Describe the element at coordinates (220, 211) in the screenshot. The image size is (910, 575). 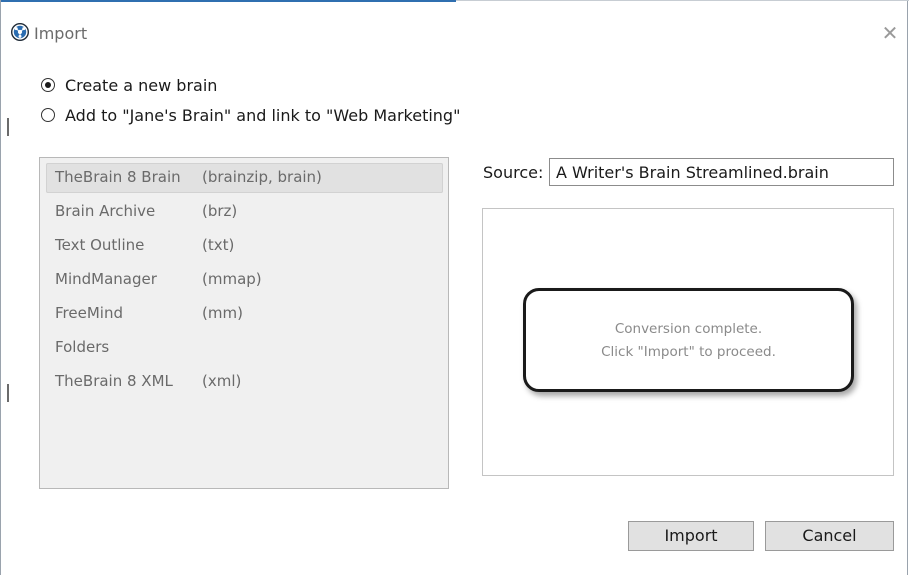
I see `format-extension: (brz)` at that location.